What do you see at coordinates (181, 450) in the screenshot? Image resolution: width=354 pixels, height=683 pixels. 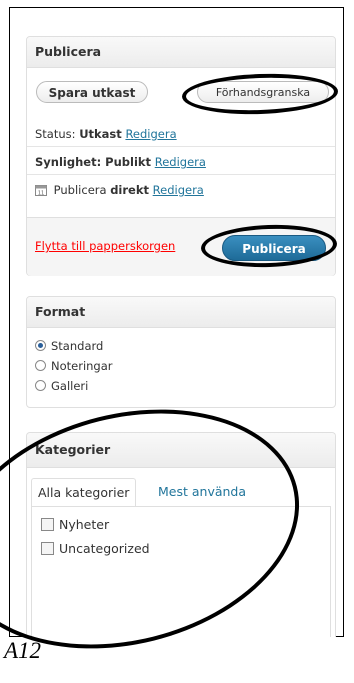 I see `categories-box-title: Kategorier` at bounding box center [181, 450].